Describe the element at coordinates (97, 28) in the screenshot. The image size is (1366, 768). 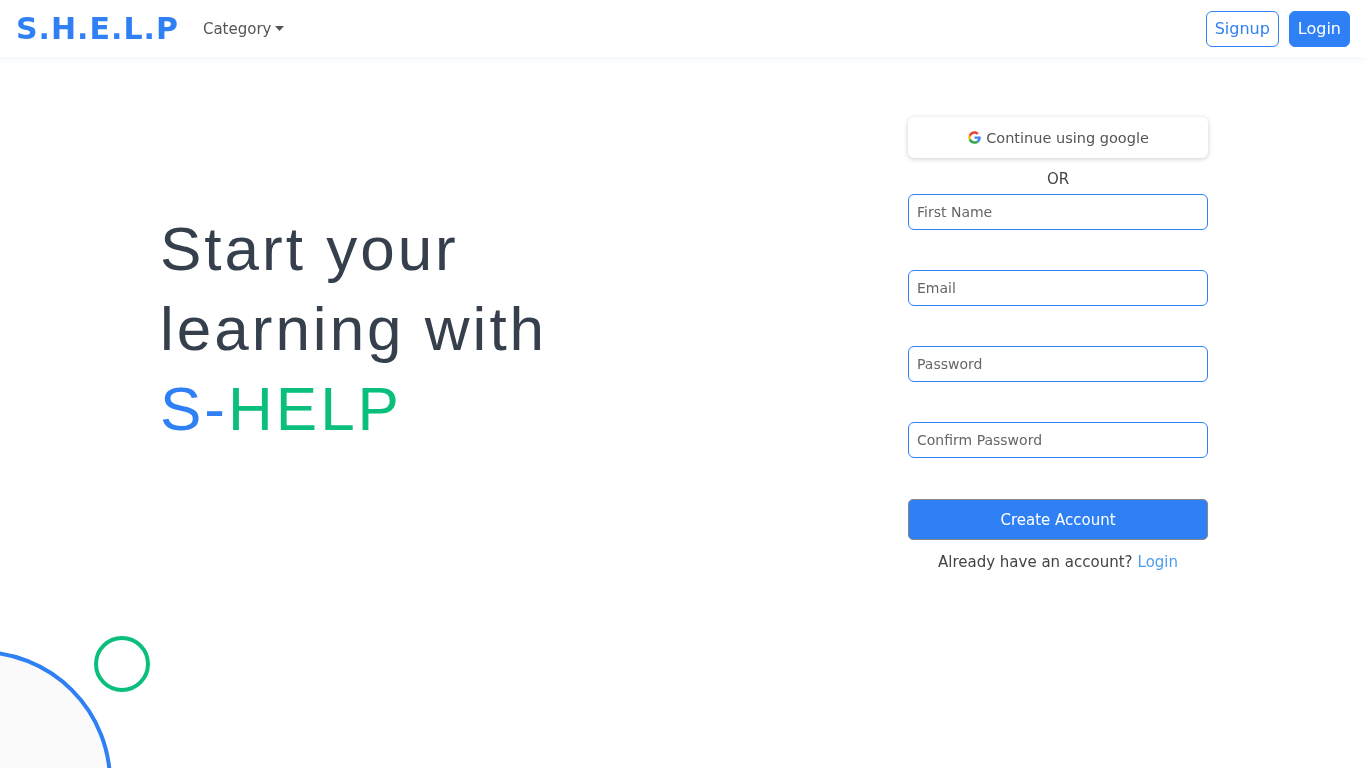
I see `brand-logo: S.H.E.L.P` at that location.